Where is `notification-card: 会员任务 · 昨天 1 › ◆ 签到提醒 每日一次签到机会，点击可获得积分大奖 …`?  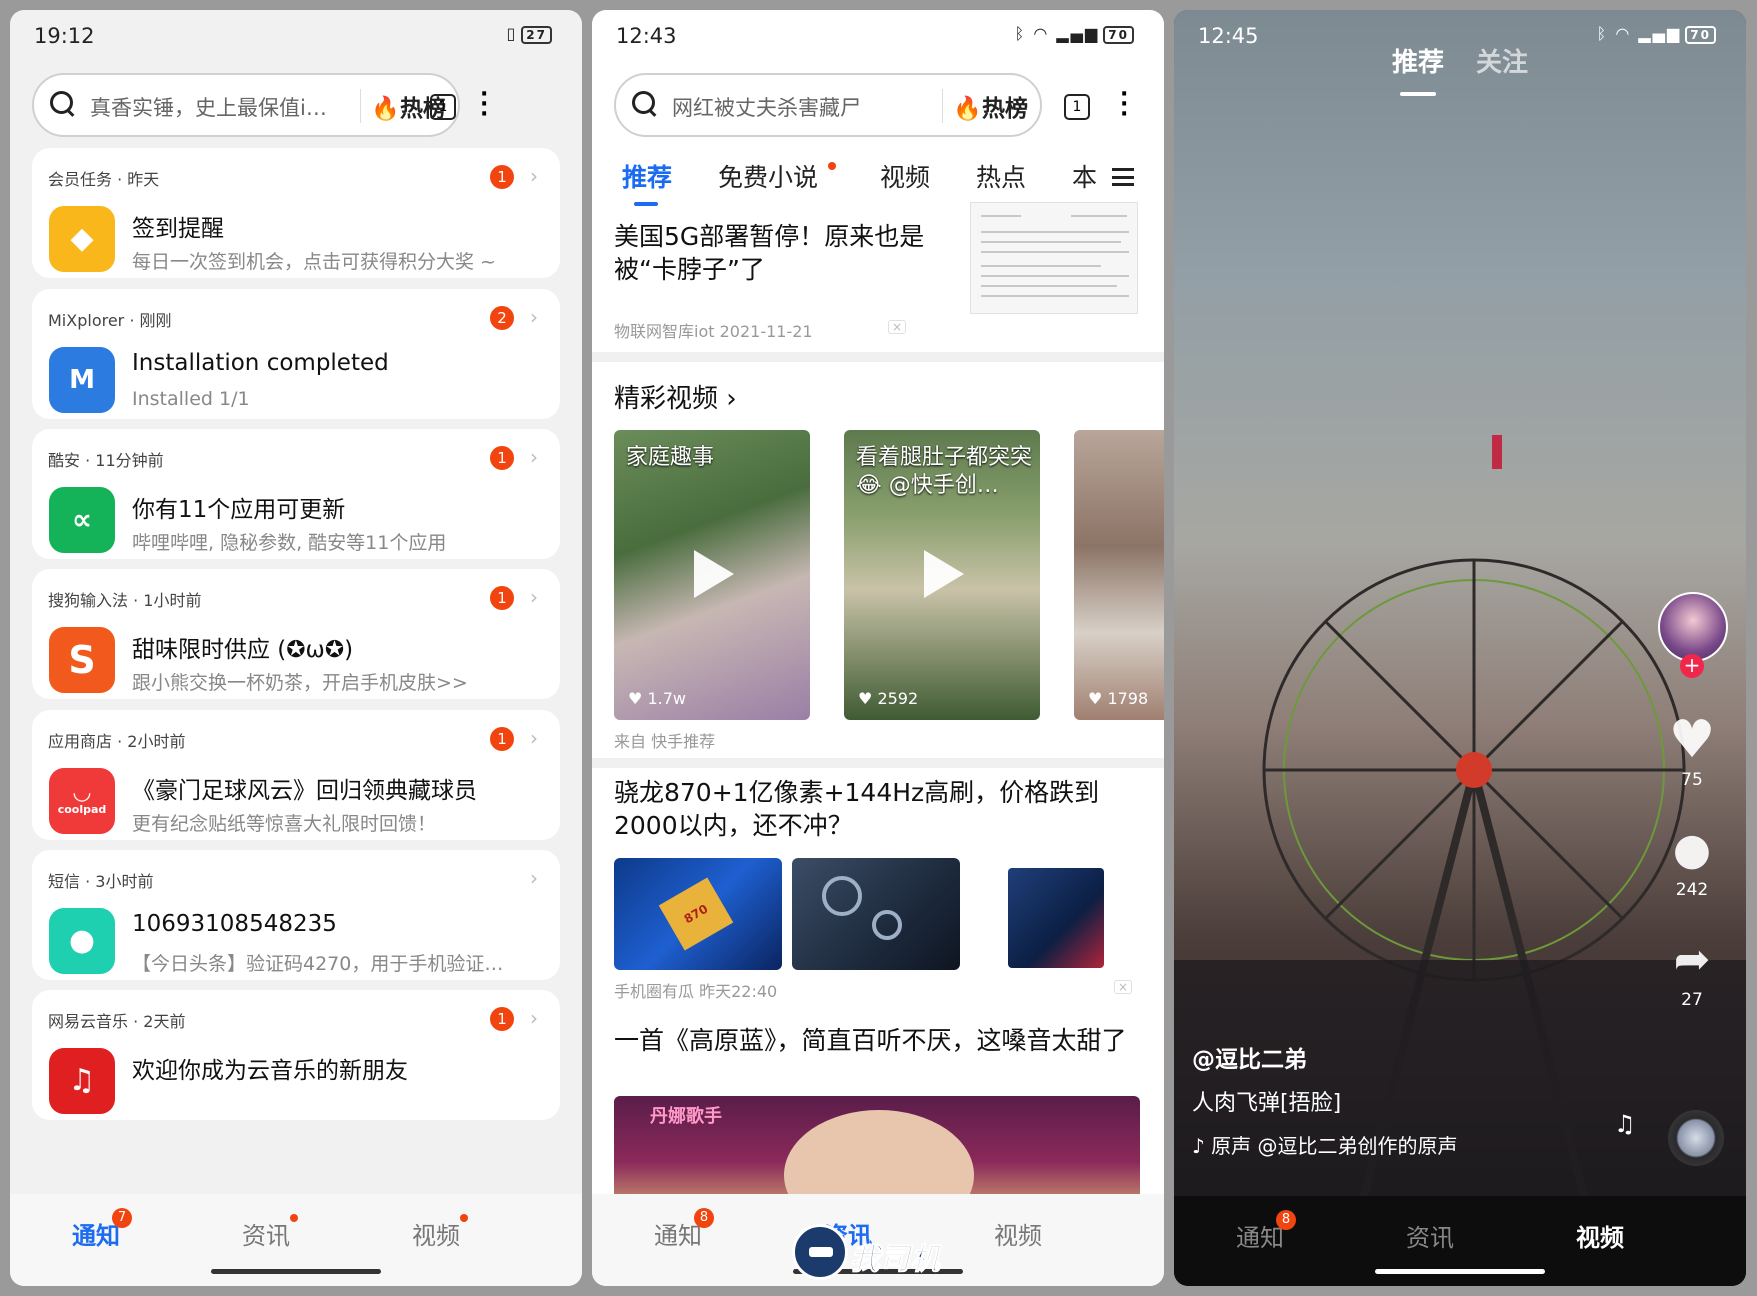 notification-card: 会员任务 · 昨天 1 › ◆ 签到提醒 每日一次签到机会，点击可获得积分大奖 … is located at coordinates (296, 213).